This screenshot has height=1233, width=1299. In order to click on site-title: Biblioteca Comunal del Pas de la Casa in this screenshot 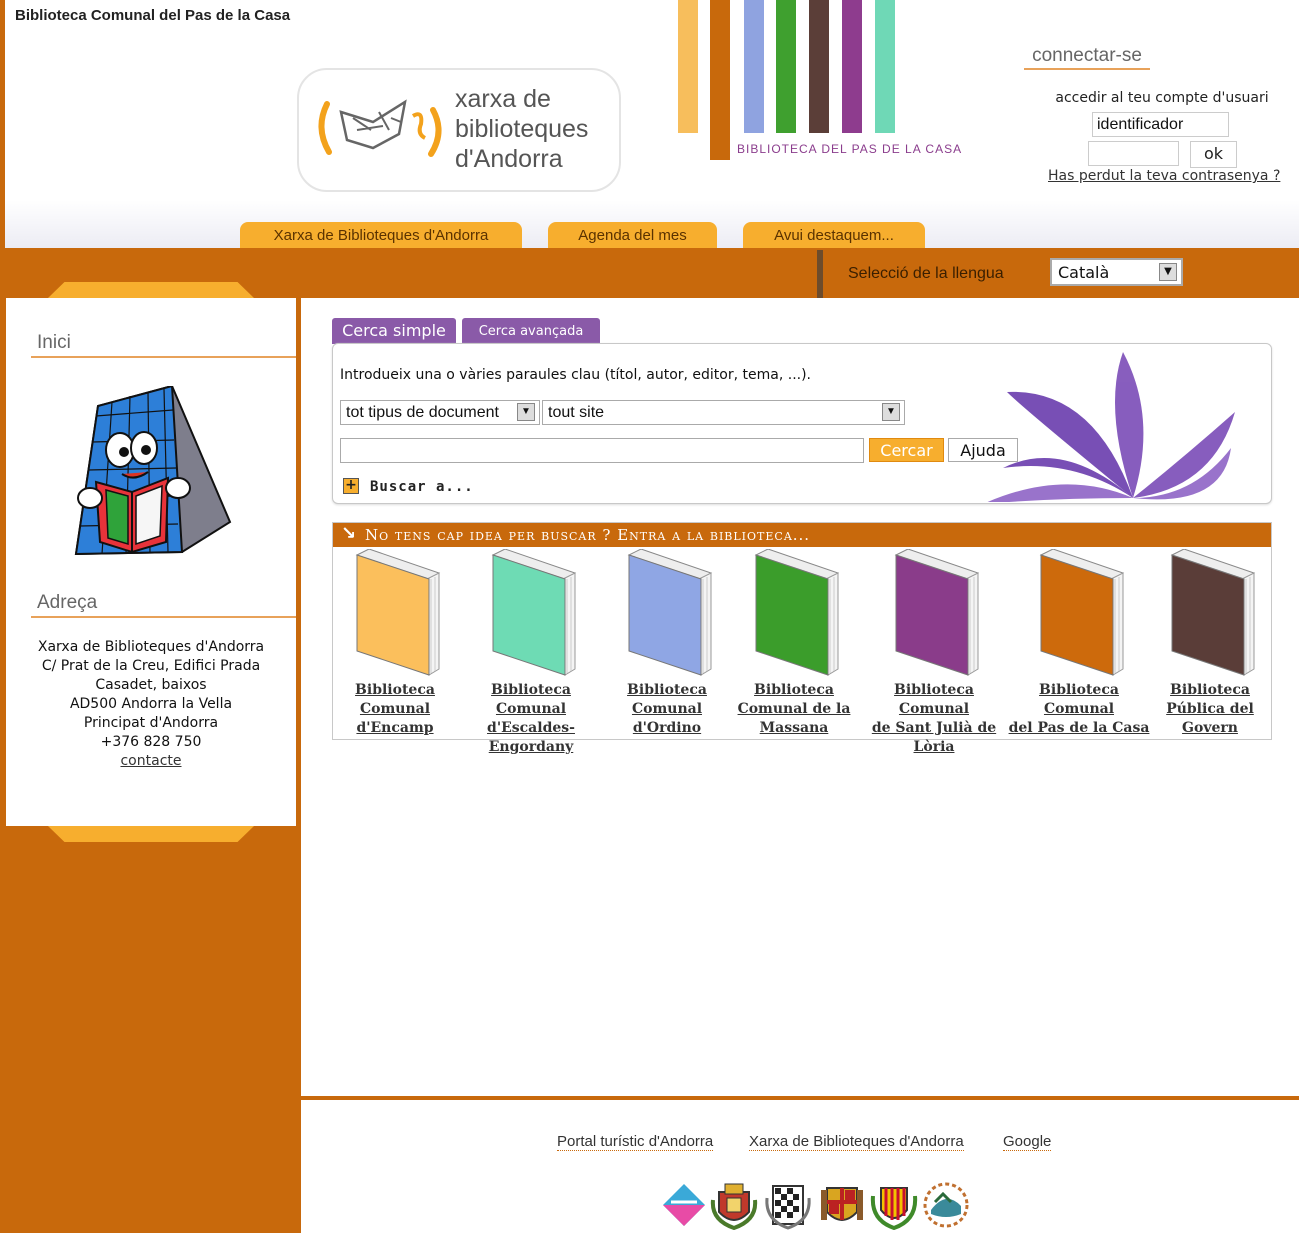, I will do `click(153, 15)`.